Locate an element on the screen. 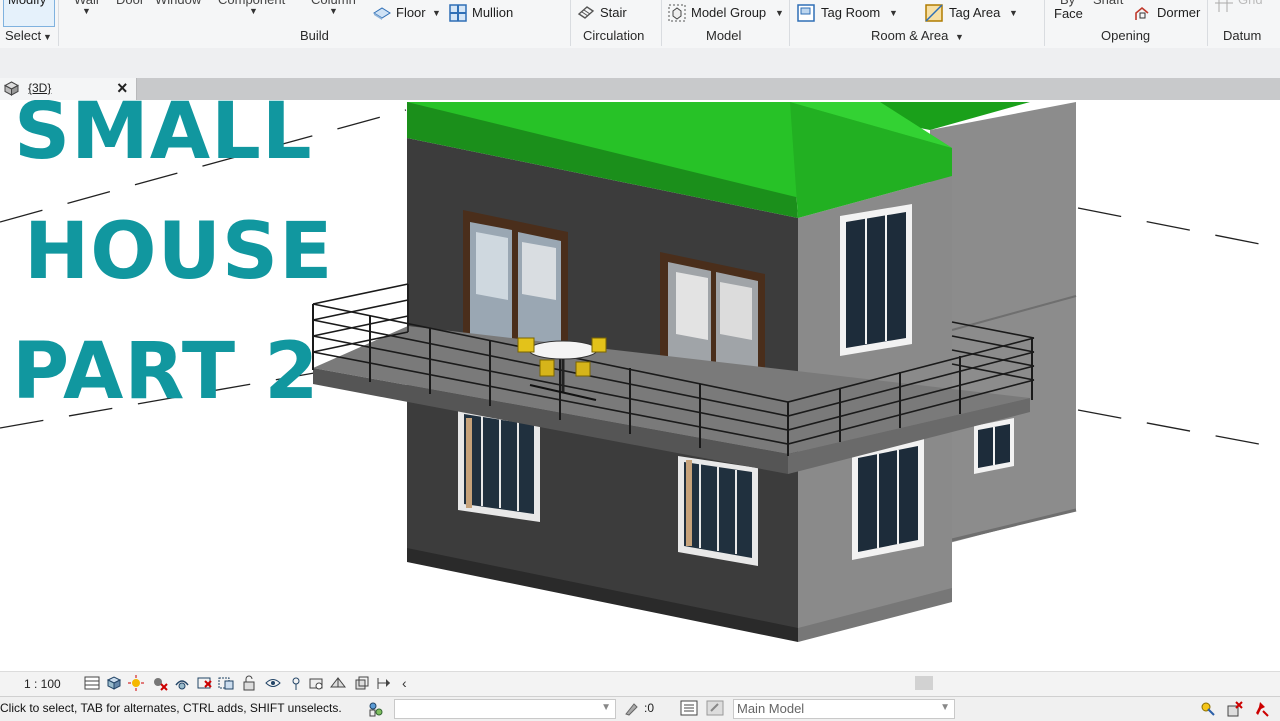 The height and width of the screenshot is (721, 1280). modify-label: Modify is located at coordinates (27, 4).